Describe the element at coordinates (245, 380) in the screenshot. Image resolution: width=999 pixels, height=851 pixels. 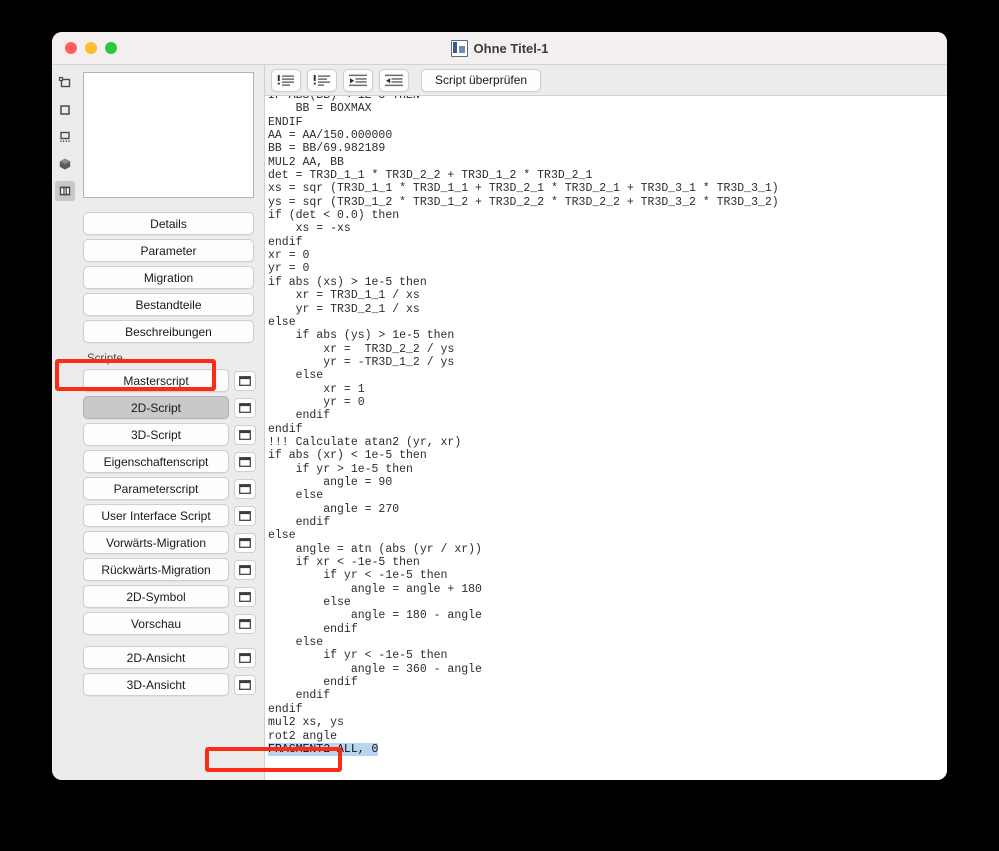
I see `open-window-icon-masterscript` at that location.